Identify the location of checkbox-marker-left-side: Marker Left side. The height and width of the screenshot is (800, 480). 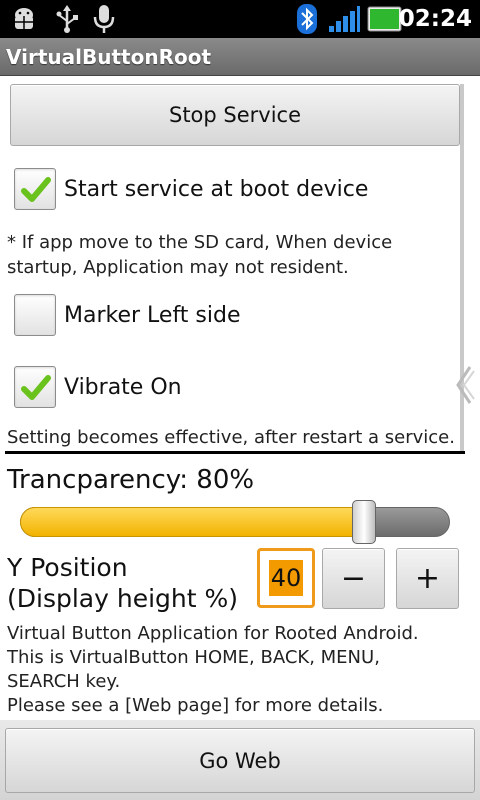
(127, 315).